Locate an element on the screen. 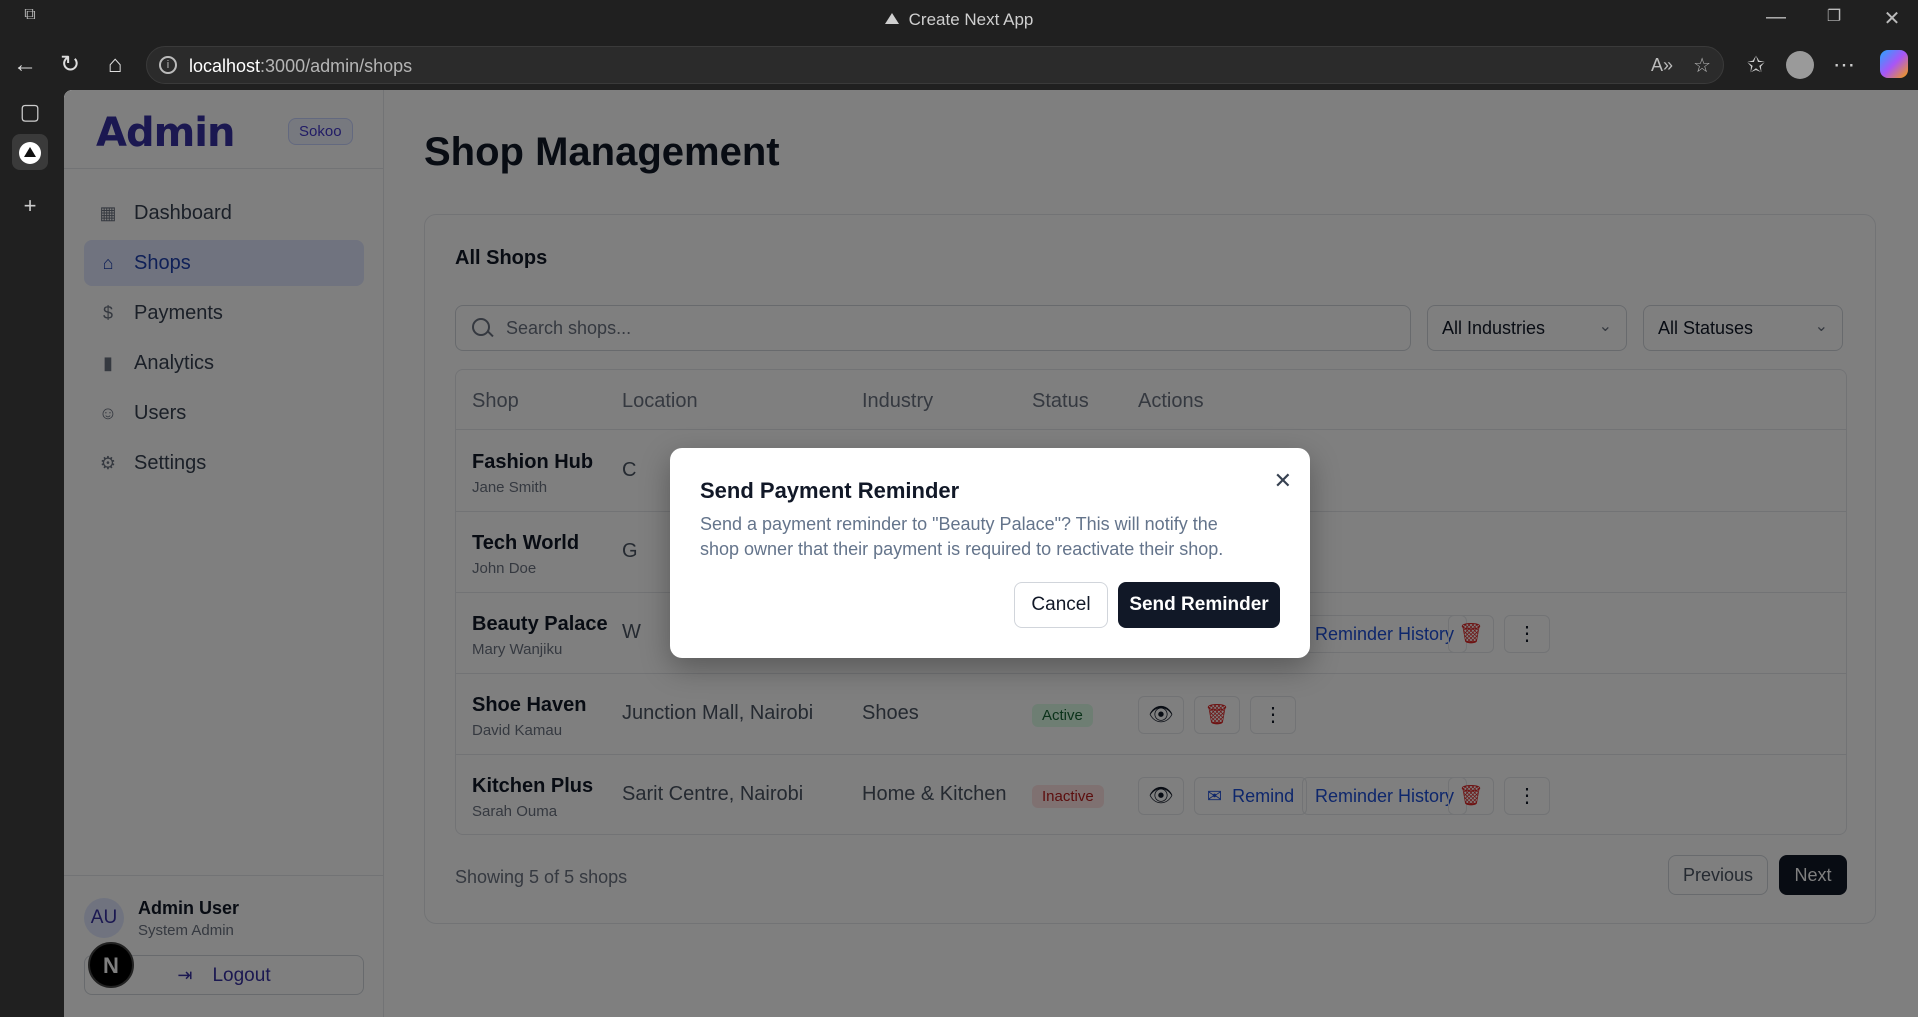  close-window-icon: ✕ is located at coordinates (1892, 18).